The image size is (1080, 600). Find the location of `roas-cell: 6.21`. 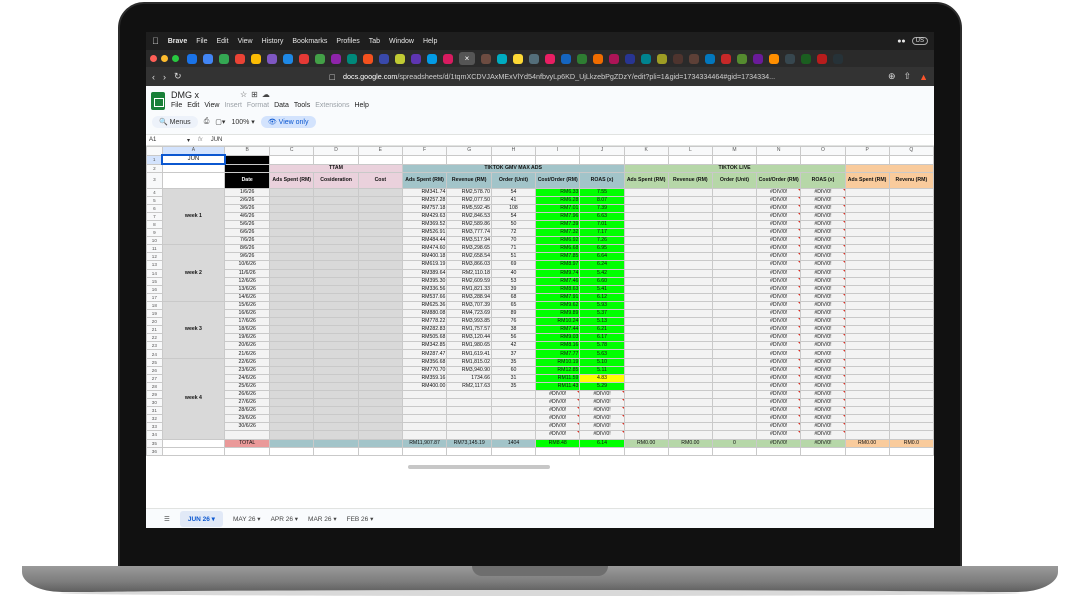

roas-cell: 6.21 is located at coordinates (602, 330).